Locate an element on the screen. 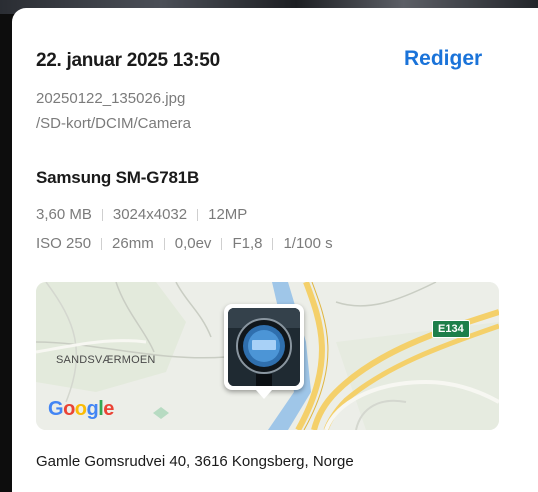  file-size: 3,60 MB is located at coordinates (64, 214).